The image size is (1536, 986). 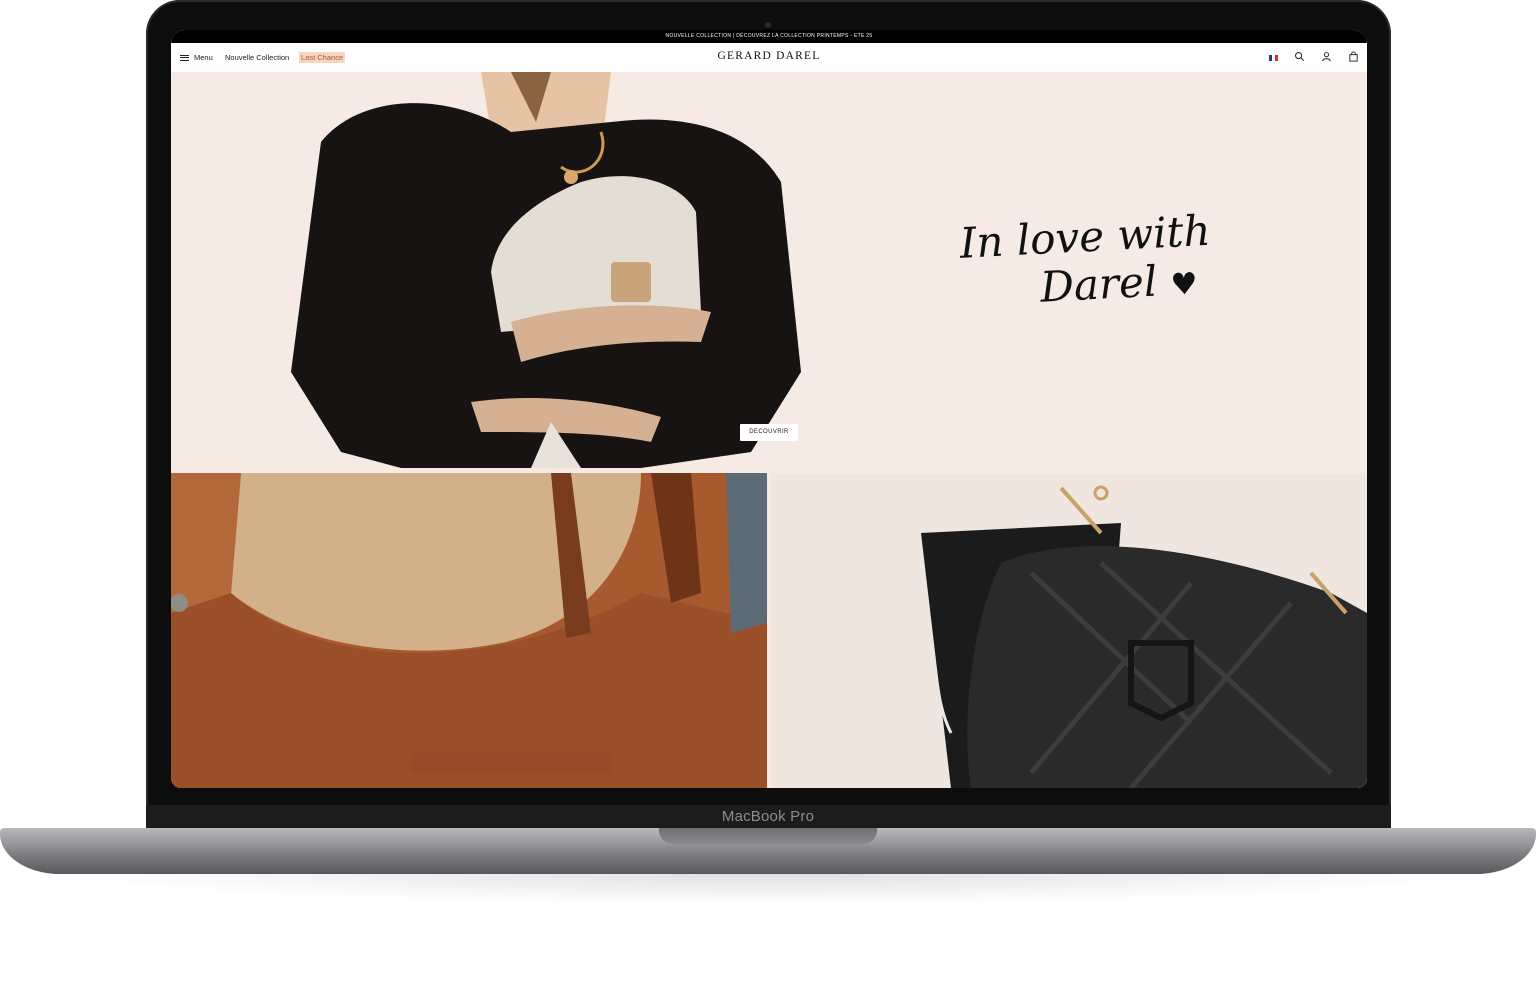 What do you see at coordinates (1314, 56) in the screenshot?
I see `header-icons` at bounding box center [1314, 56].